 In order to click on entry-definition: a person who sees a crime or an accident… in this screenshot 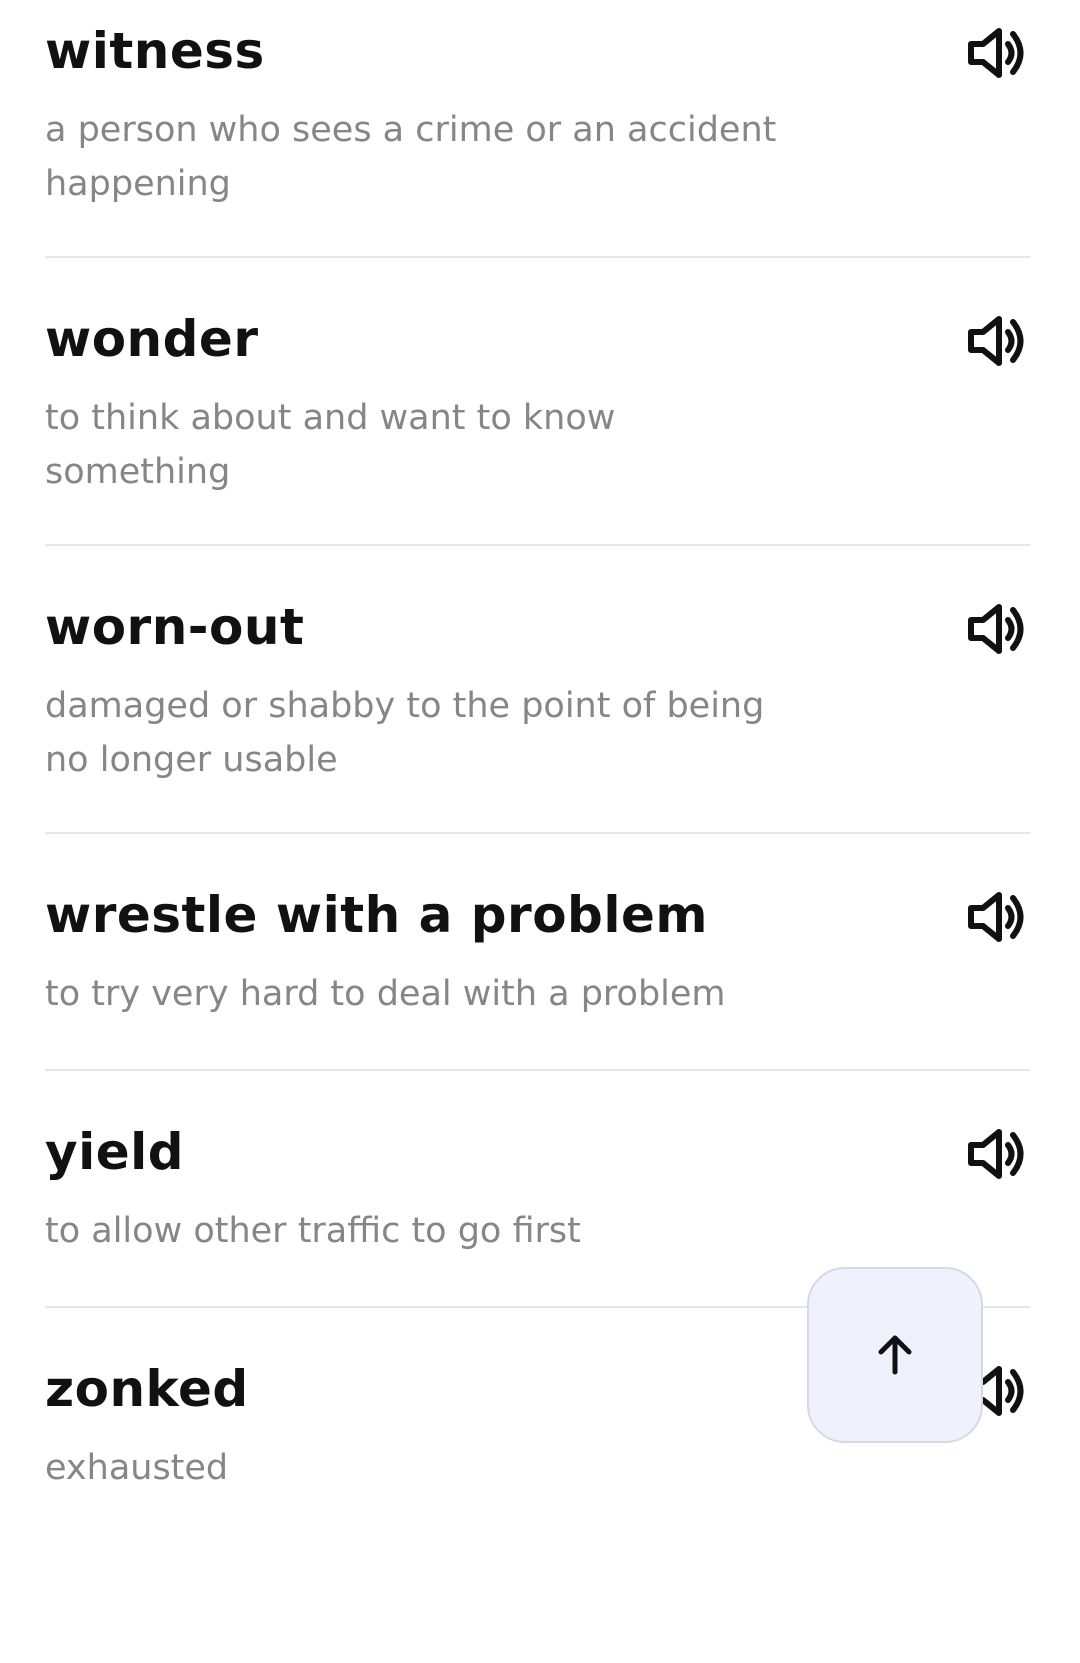, I will do `click(411, 157)`.